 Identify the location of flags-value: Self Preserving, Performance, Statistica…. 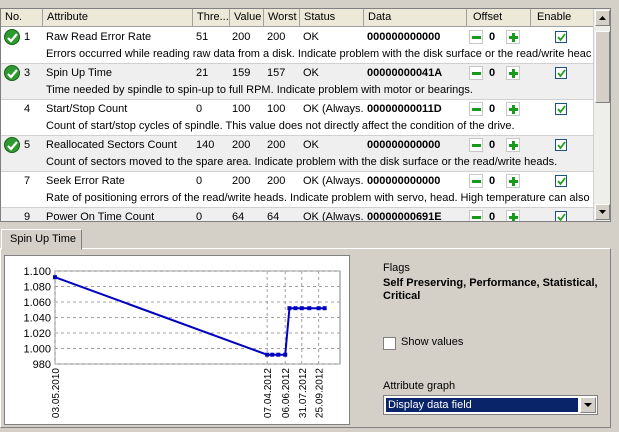
(490, 289).